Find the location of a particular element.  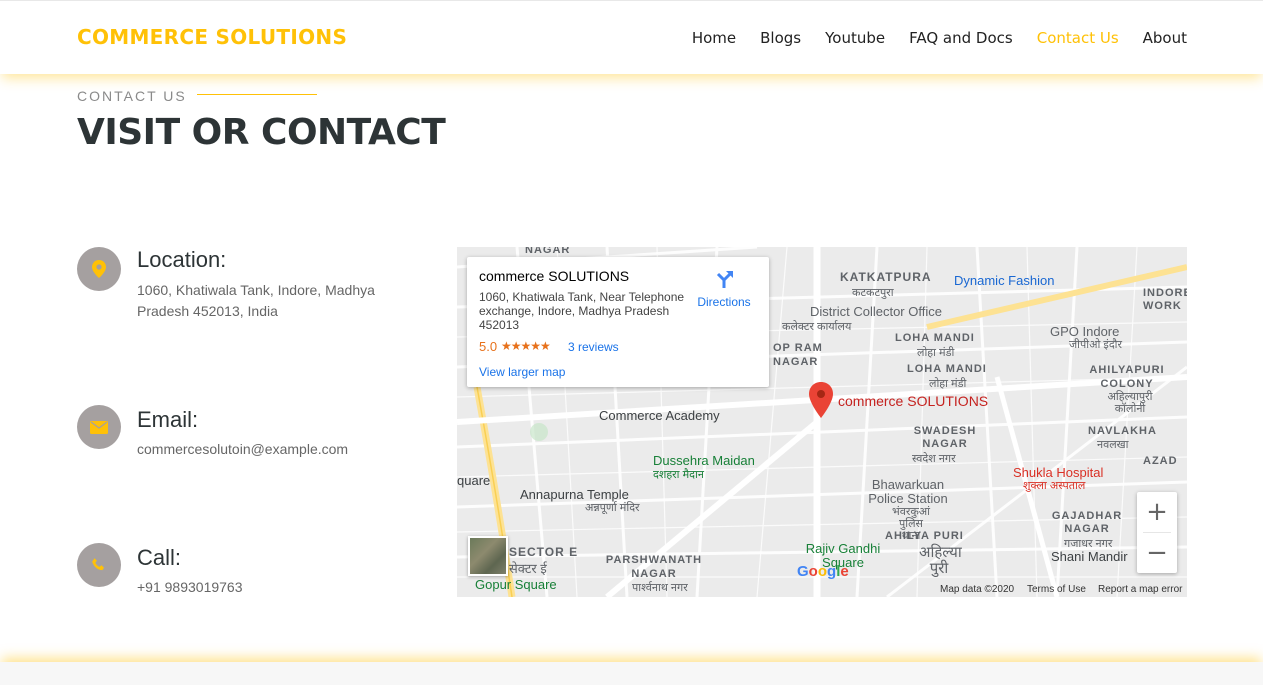

map-data-attribution: Map data ©2020 is located at coordinates (977, 589).